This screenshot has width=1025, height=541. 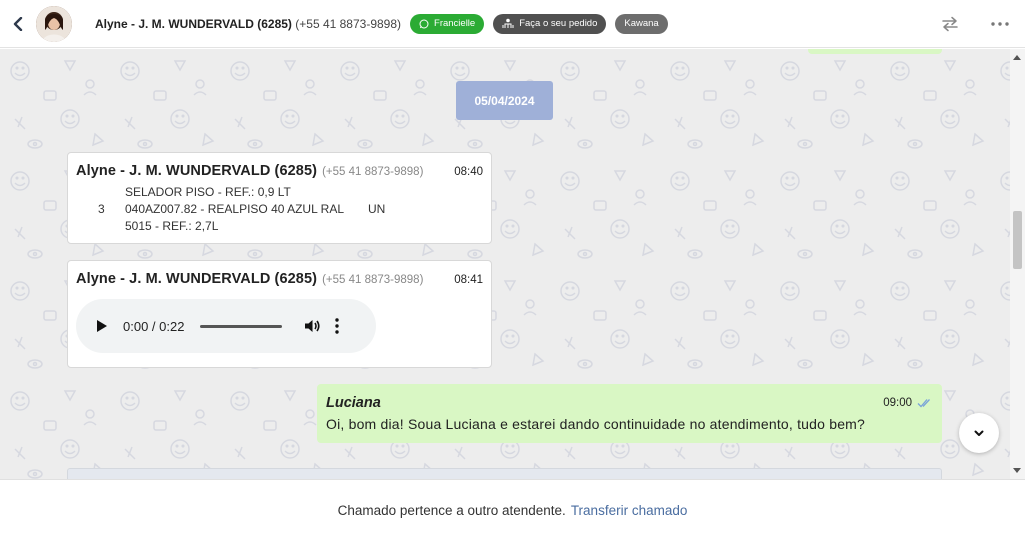 What do you see at coordinates (451, 510) in the screenshot?
I see `ownership-notice: Chamado pertence a outro atendente.` at bounding box center [451, 510].